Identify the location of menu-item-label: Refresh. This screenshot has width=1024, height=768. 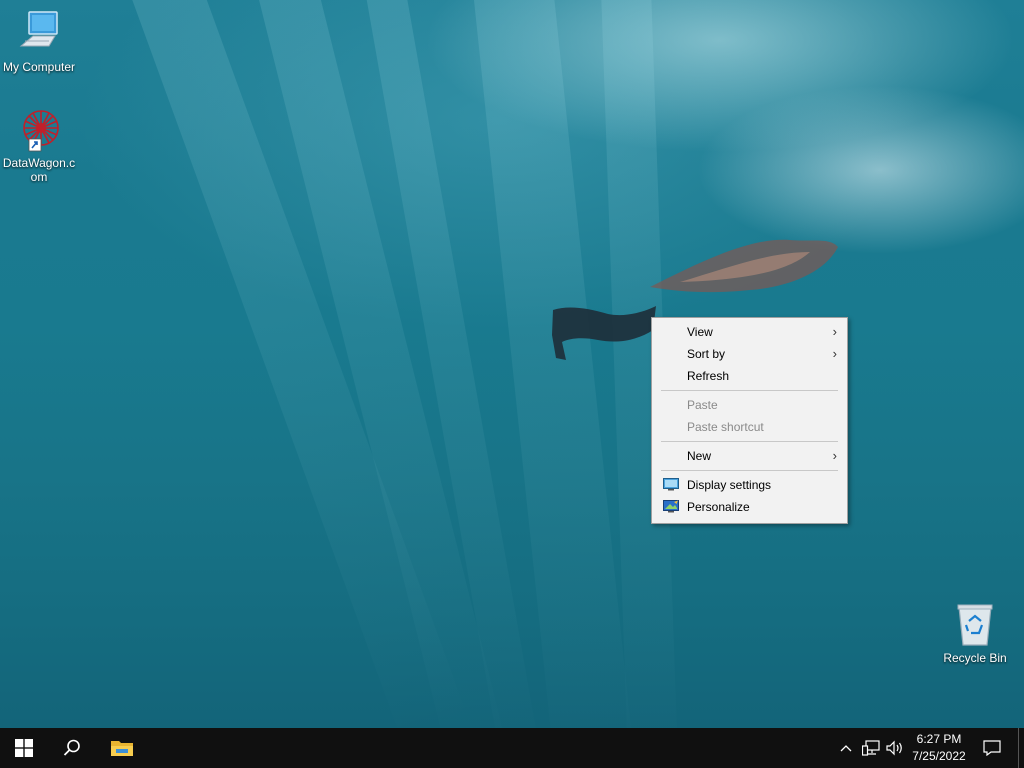
(708, 376).